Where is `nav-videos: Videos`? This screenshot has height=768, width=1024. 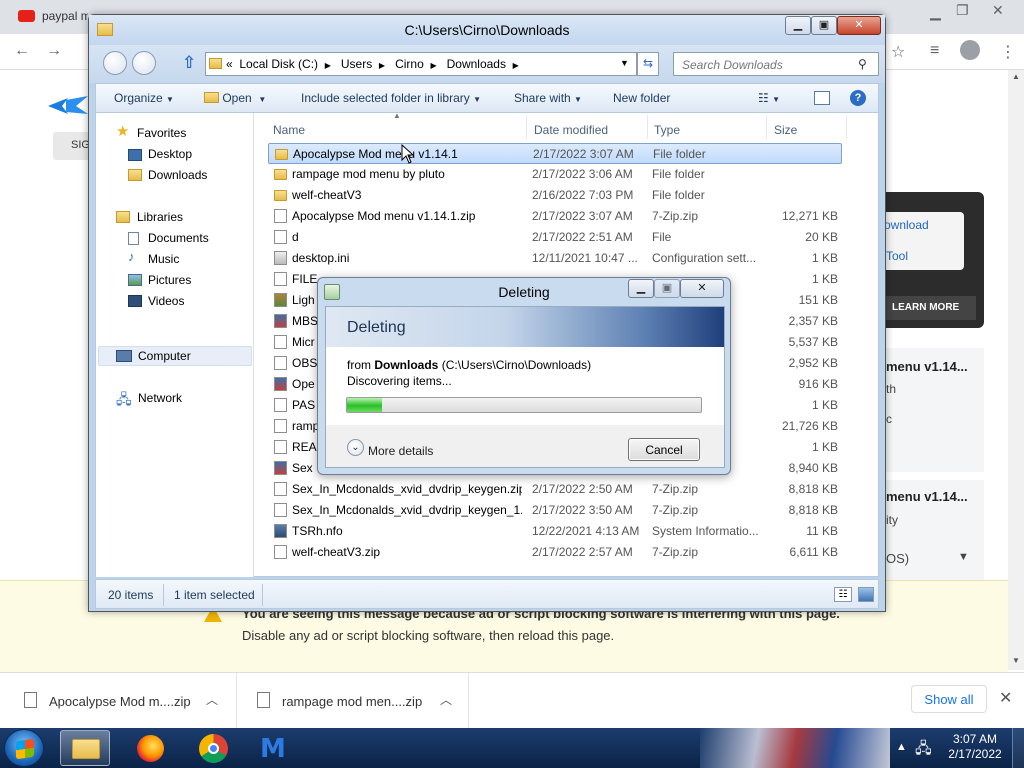 nav-videos: Videos is located at coordinates (166, 301).